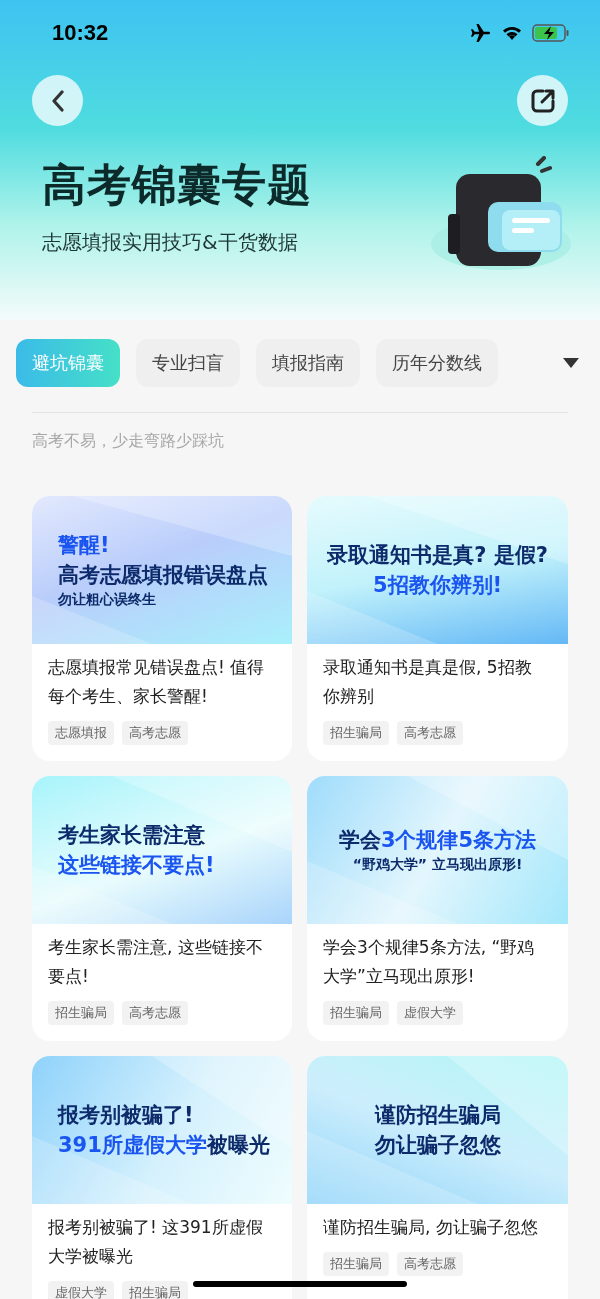 This screenshot has height=1299, width=600. I want to click on article-card: 录取通知书是真? 是假? 5招教你辨别! 录取通知书是真是假, 5招教你辨别 招生骗局 高考志愿, so click(437, 628).